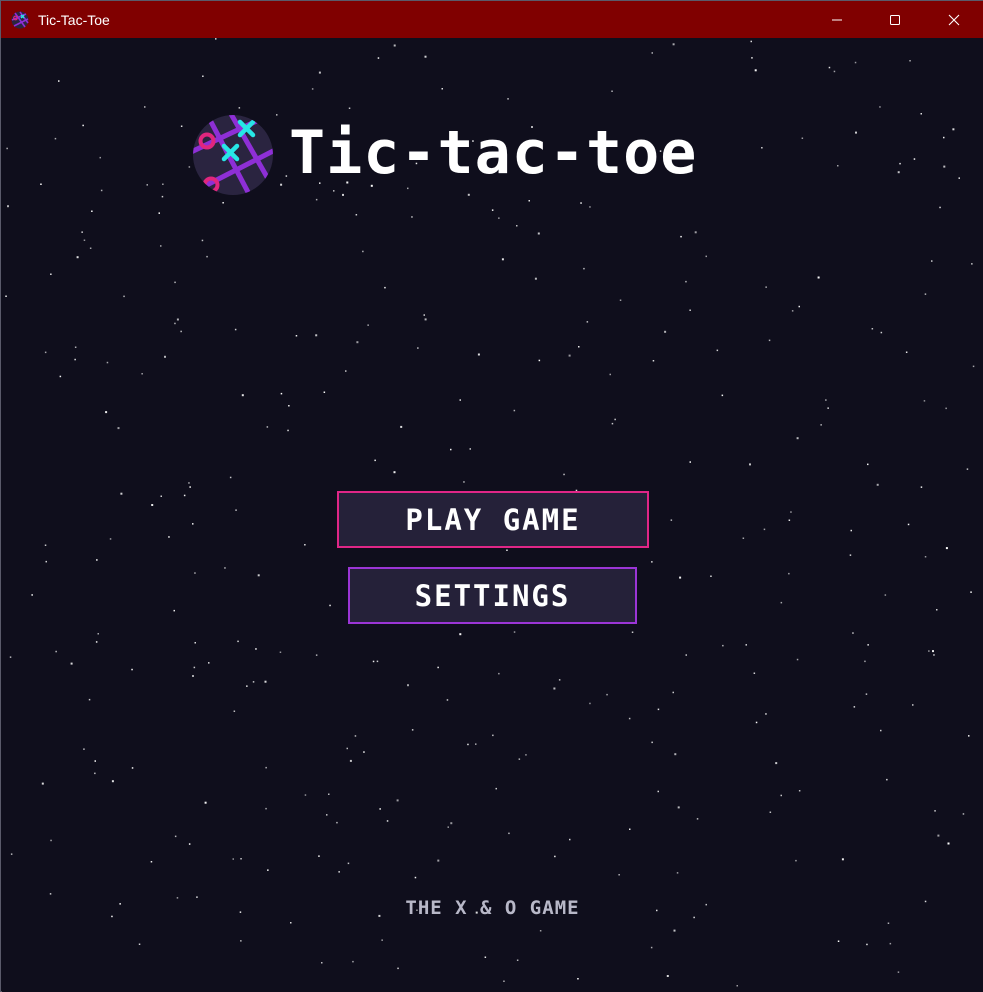 This screenshot has height=992, width=983. I want to click on minimize-icon, so click(837, 19).